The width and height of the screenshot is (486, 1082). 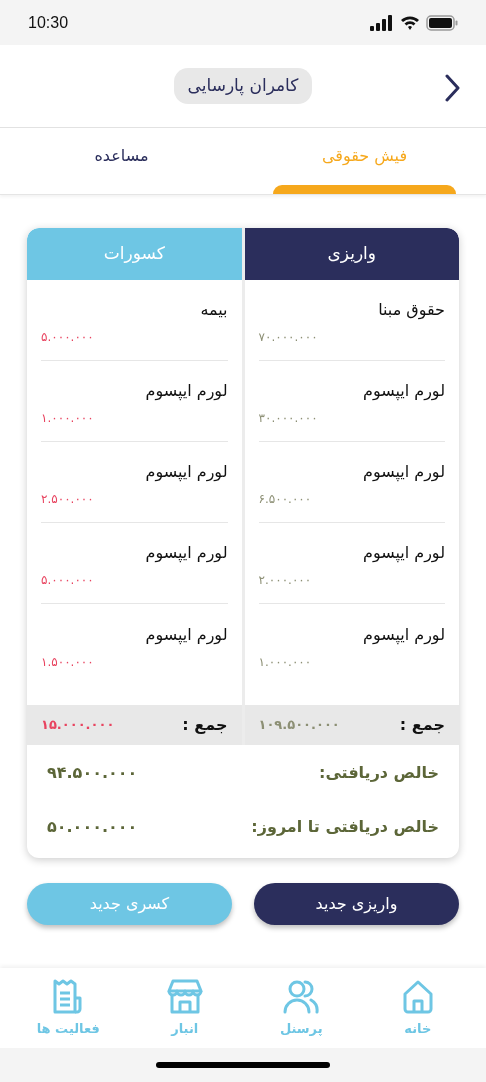 I want to click on item-amount: ۱.۵۰۰.۰۰۰, so click(x=67, y=662).